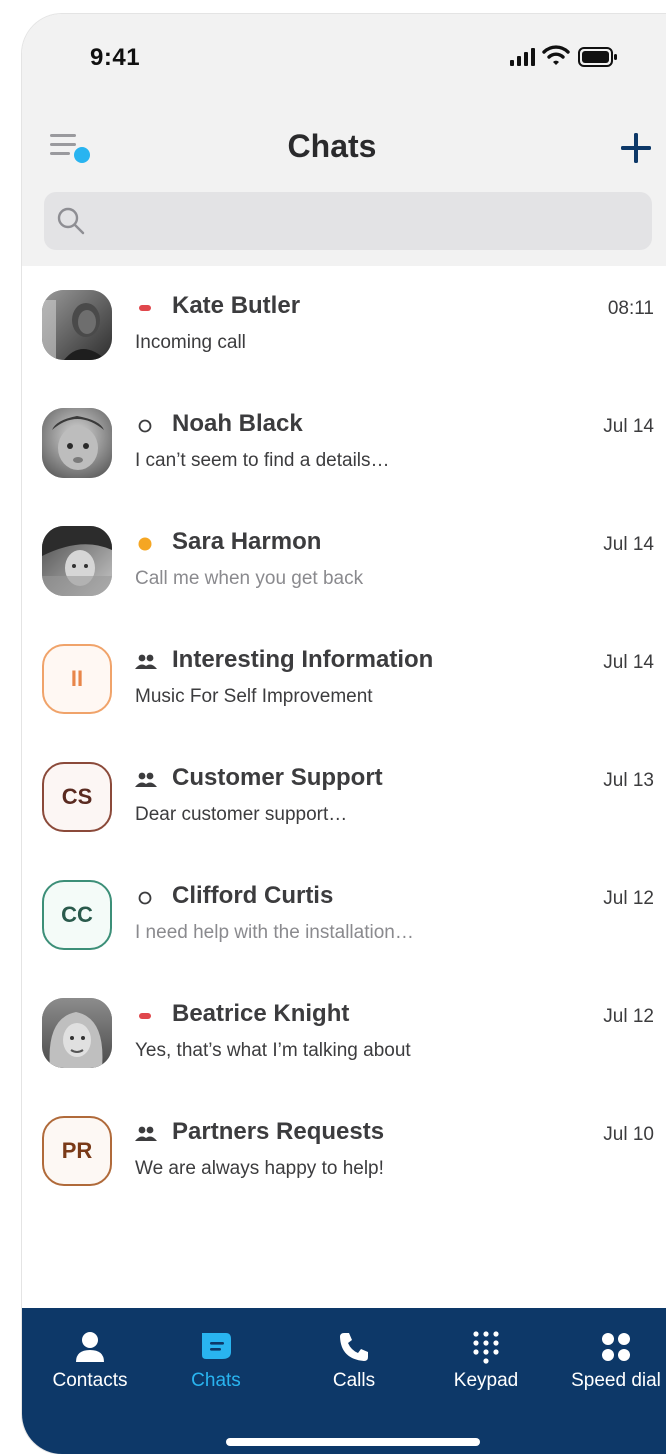  Describe the element at coordinates (216, 1346) in the screenshot. I see `chat-bubble-icon` at that location.